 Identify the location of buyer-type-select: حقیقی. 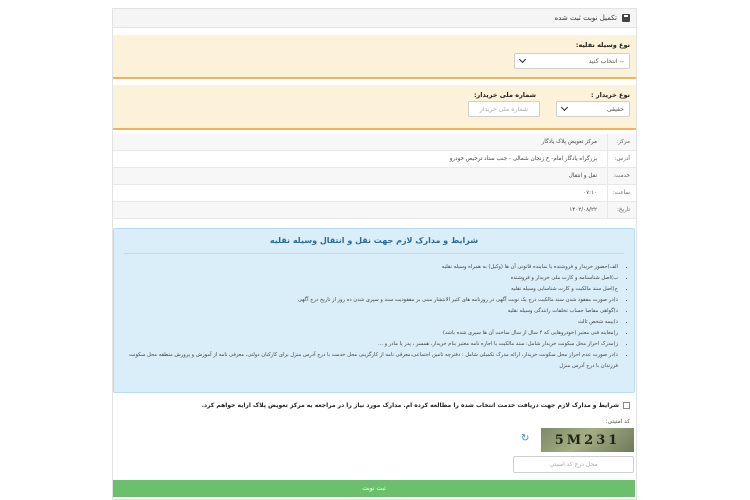
(593, 109).